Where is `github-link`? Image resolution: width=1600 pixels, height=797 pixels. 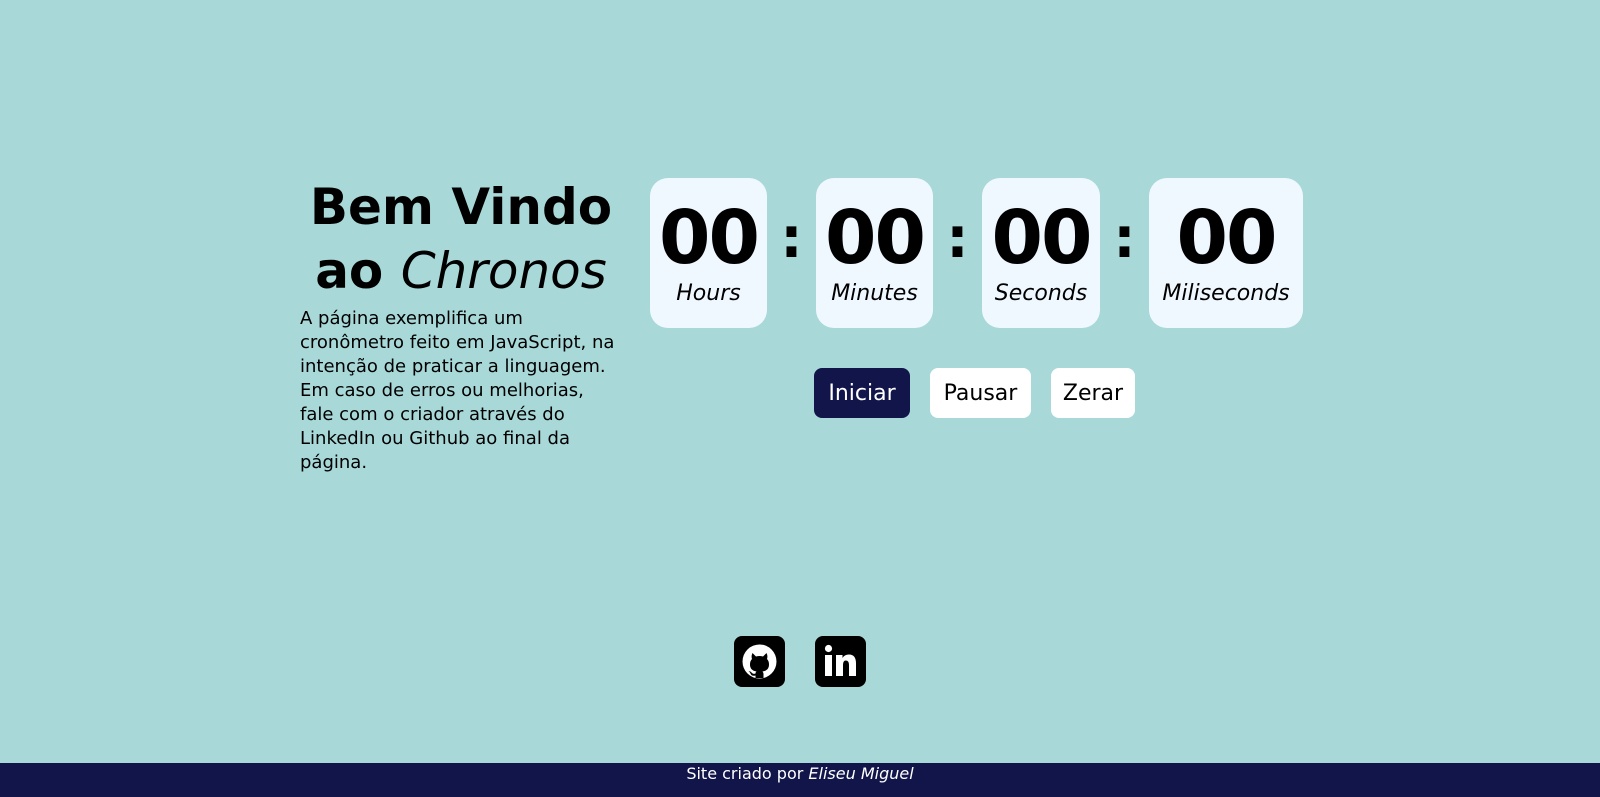 github-link is located at coordinates (759, 661).